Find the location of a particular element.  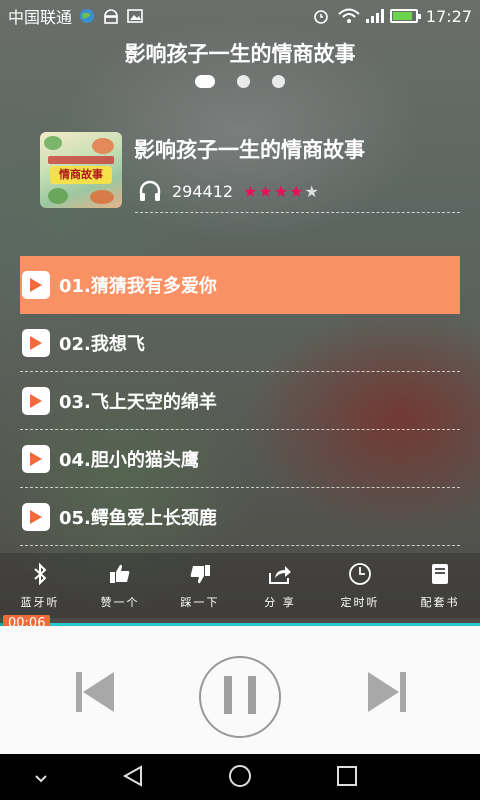

action-label: 配套书 is located at coordinates (440, 602).